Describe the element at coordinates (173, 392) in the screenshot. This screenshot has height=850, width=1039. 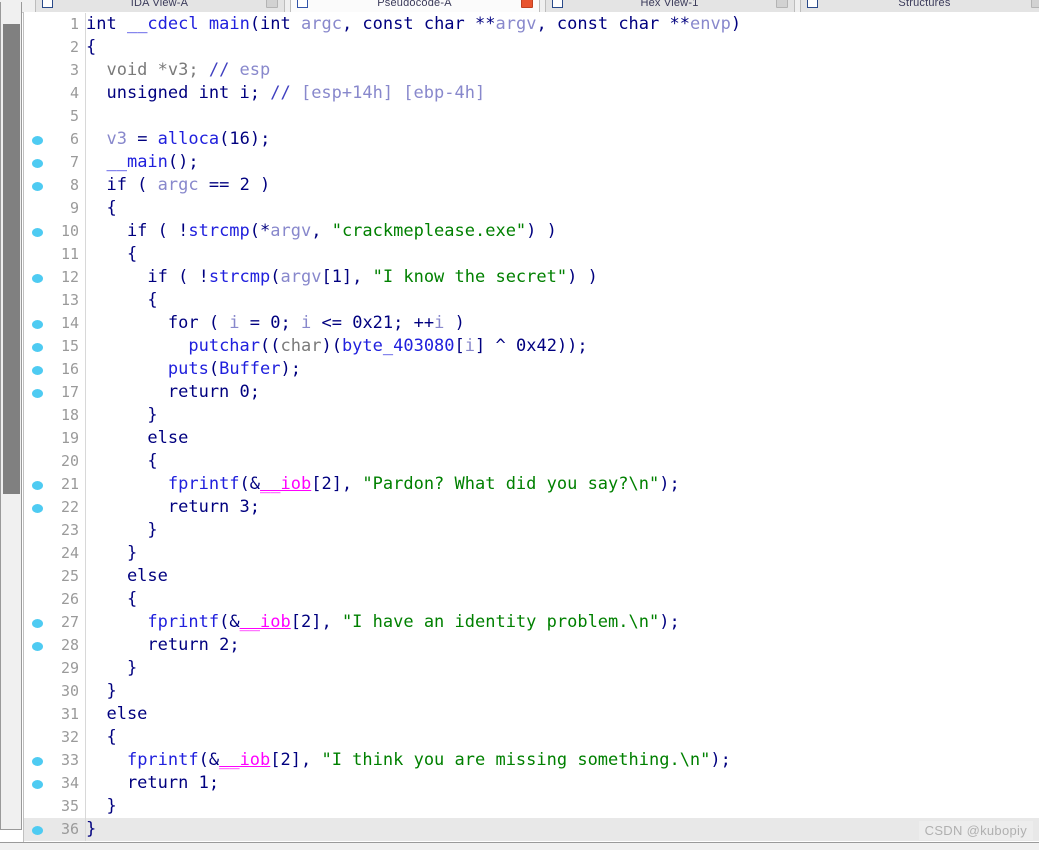
I see `code-text: return 0;` at that location.